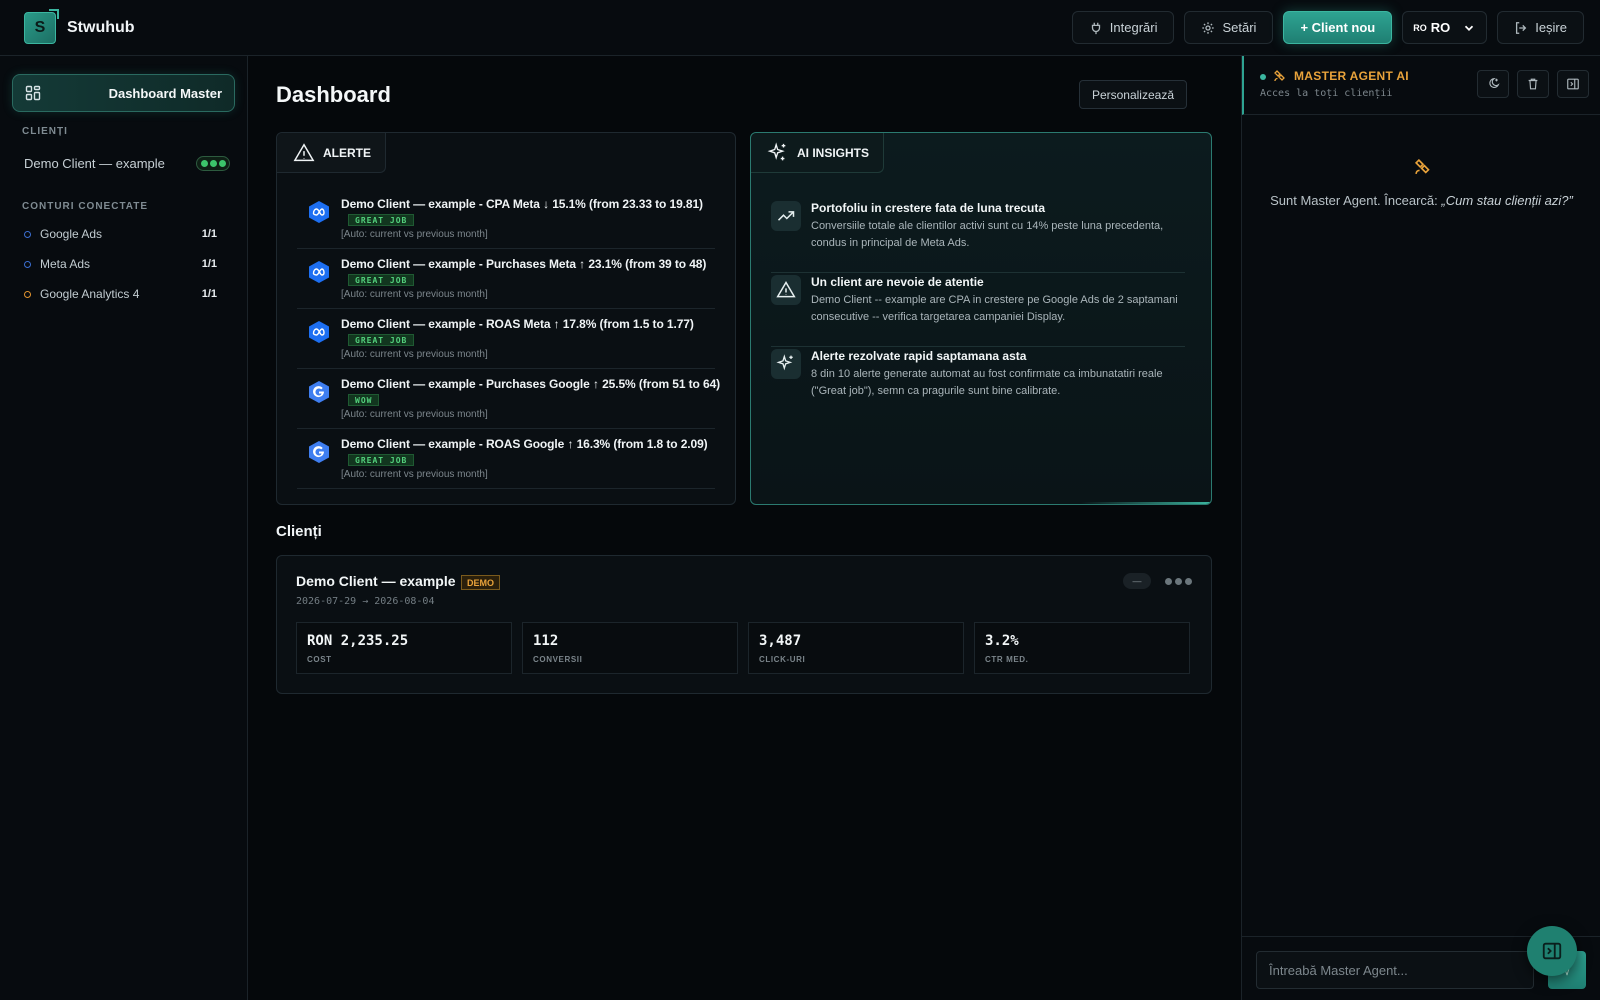 The height and width of the screenshot is (1000, 1600). Describe the element at coordinates (1395, 970) in the screenshot. I see `agent-chat-input` at that location.